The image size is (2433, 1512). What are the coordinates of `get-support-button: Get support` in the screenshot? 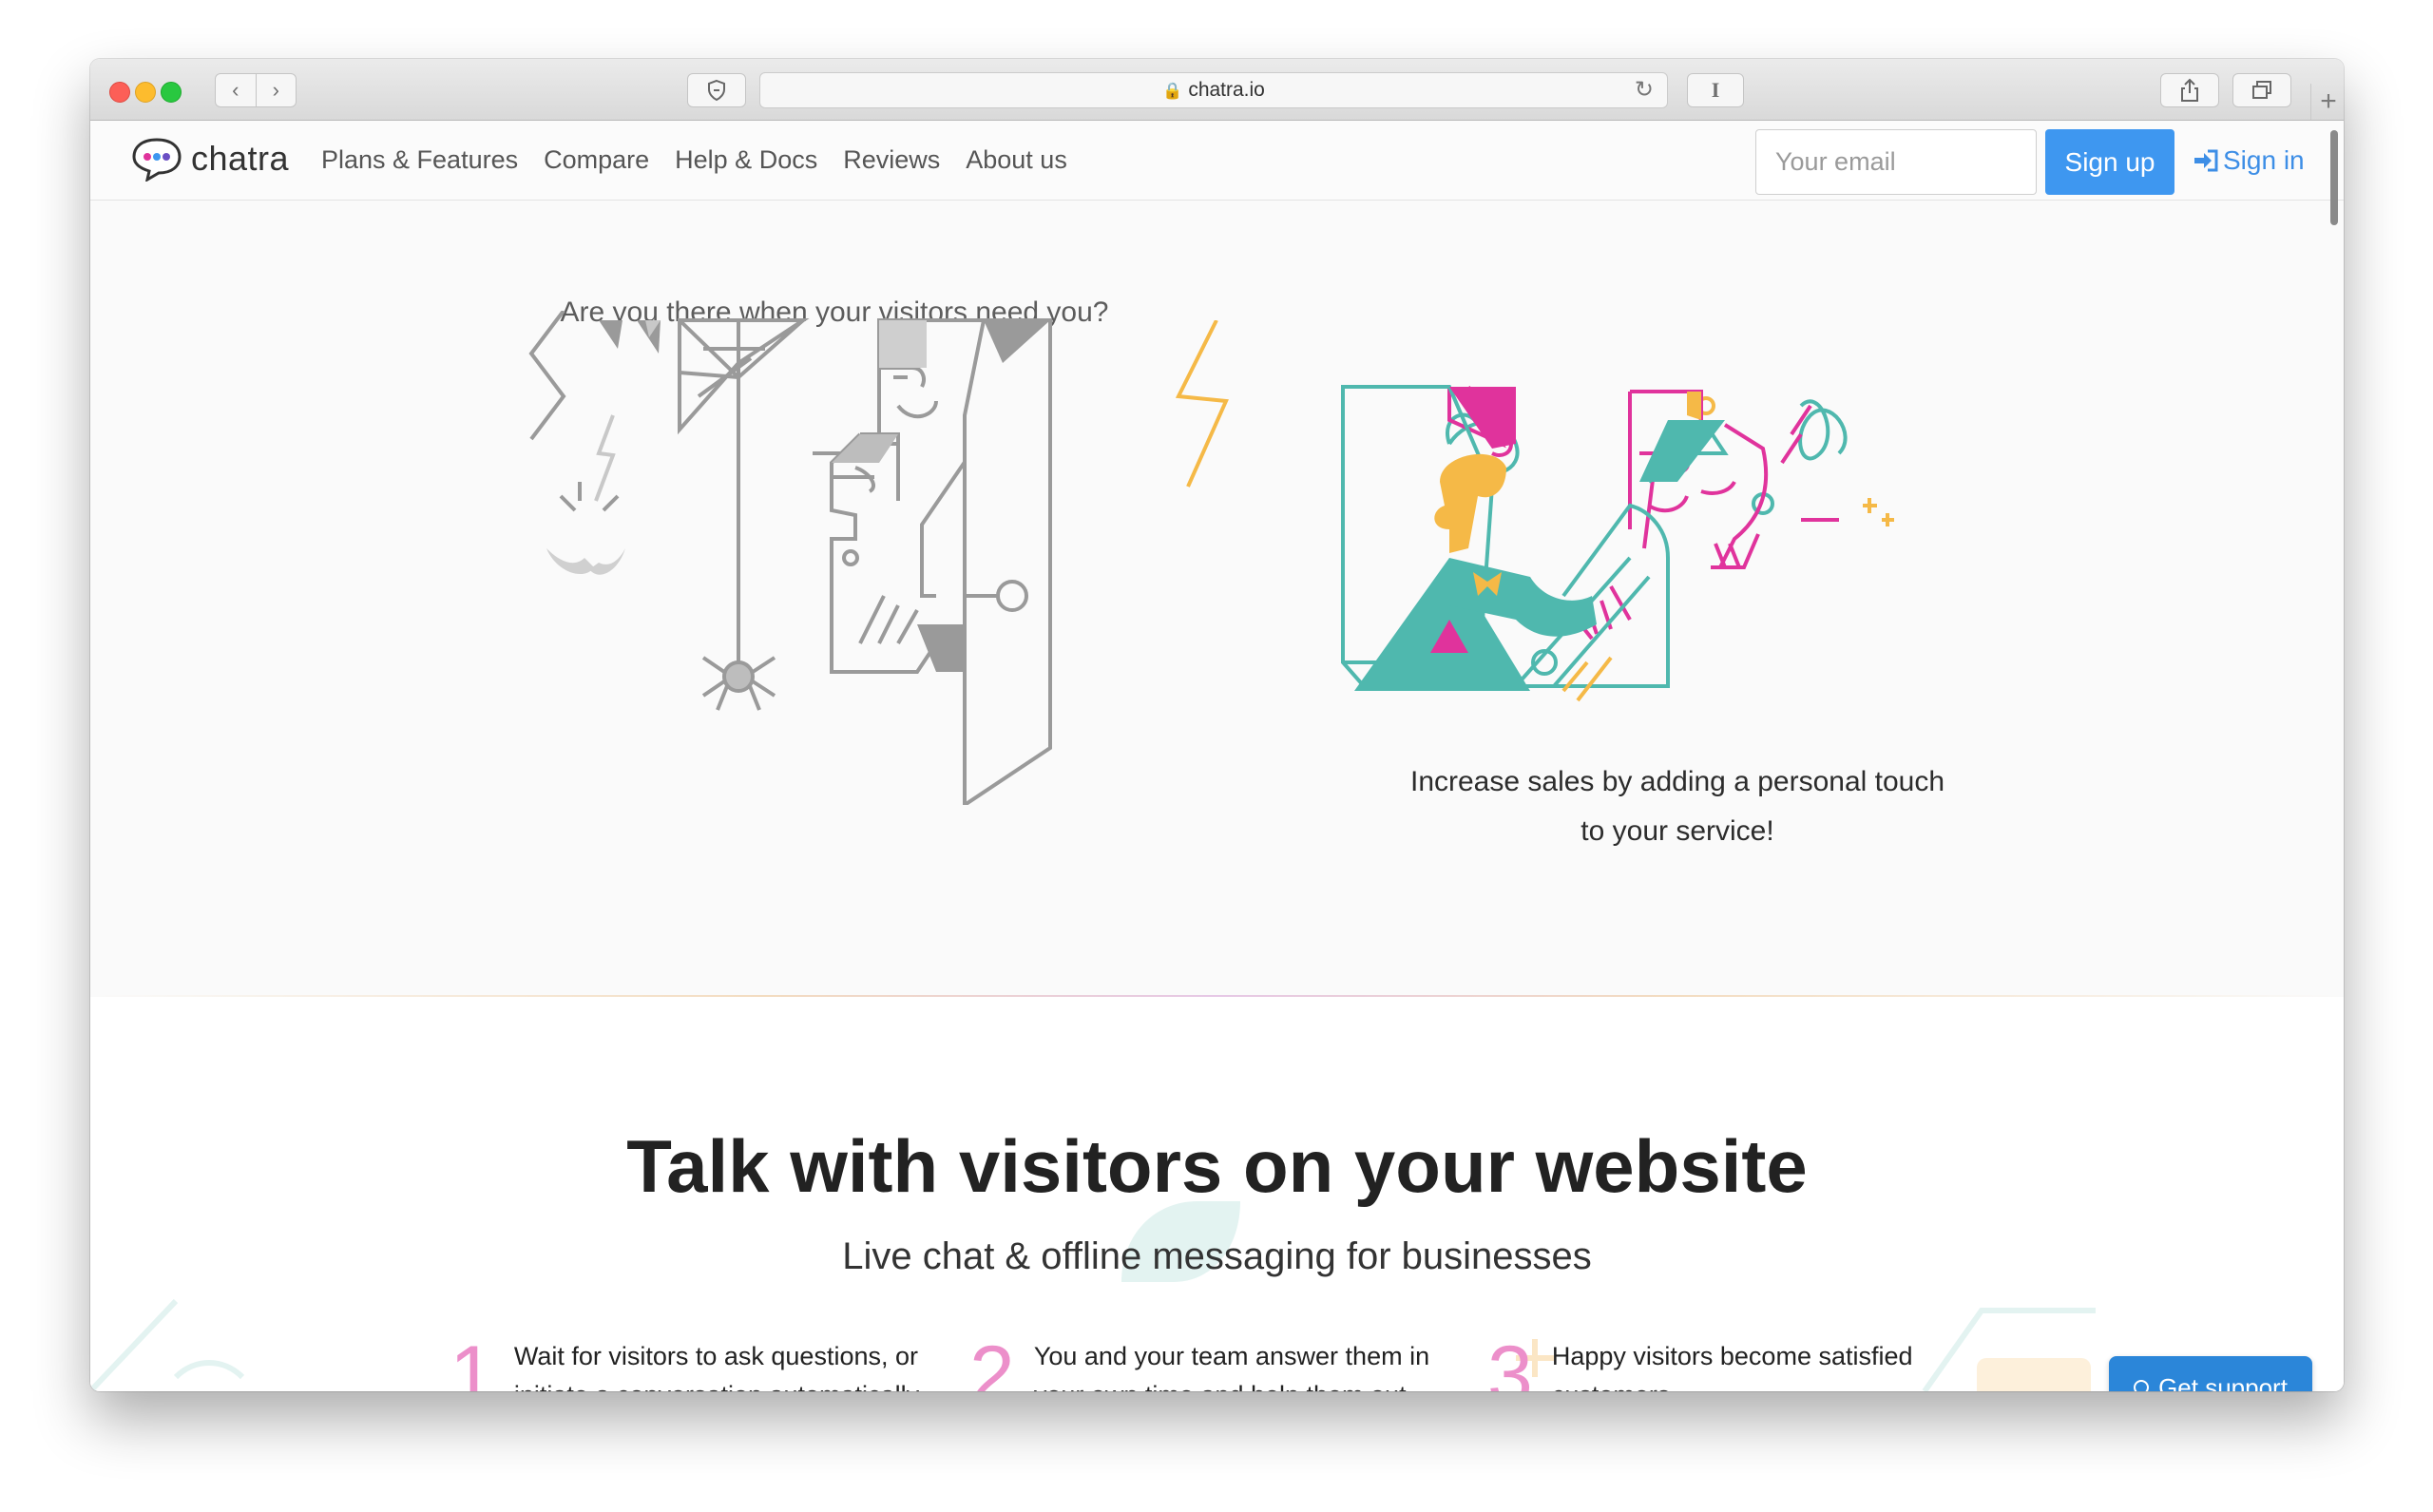 It's located at (2210, 1373).